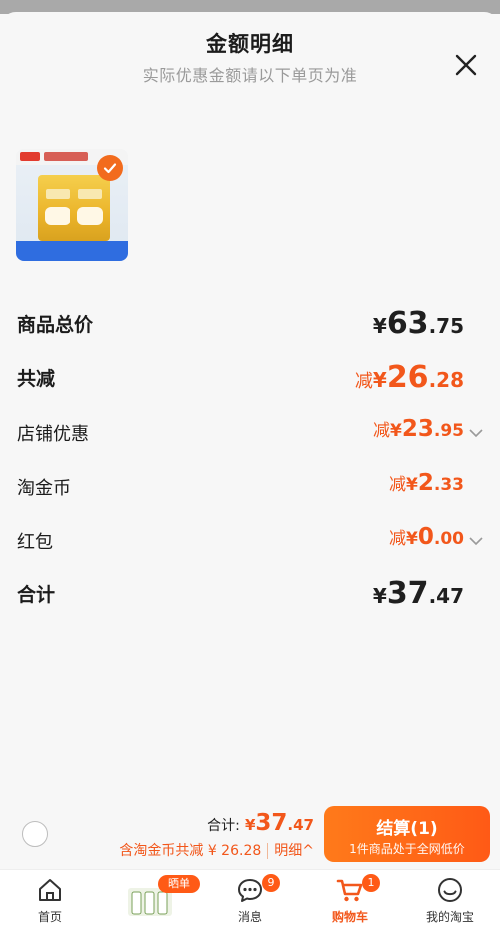  I want to click on row-amount: 减¥23.95, so click(418, 429).